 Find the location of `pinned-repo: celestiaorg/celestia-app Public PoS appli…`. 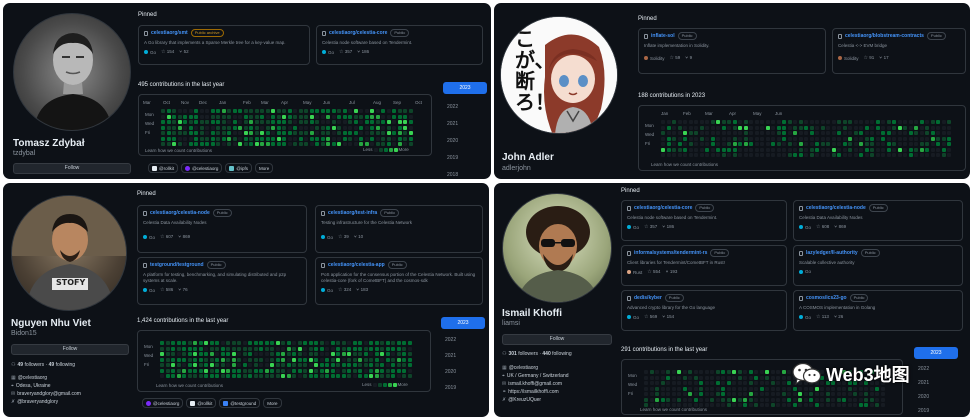

pinned-repo: celestiaorg/celestia-app Public PoS appli… is located at coordinates (399, 281).